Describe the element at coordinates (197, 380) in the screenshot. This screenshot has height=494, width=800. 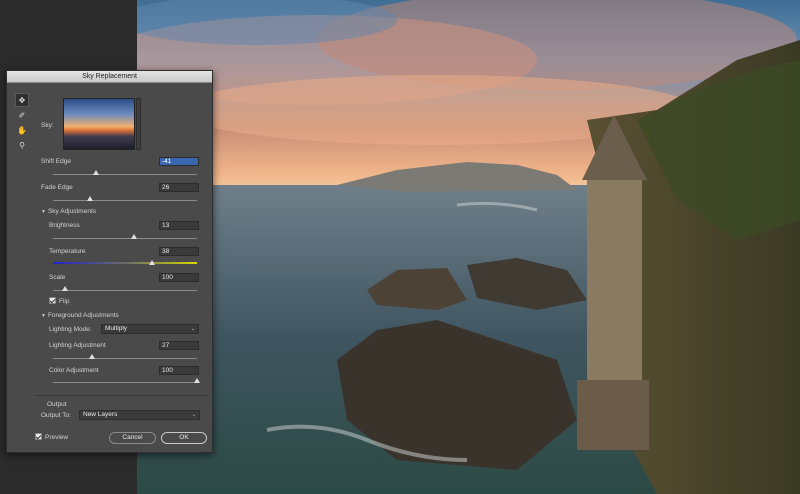
I see `color-adjustment-slider` at that location.